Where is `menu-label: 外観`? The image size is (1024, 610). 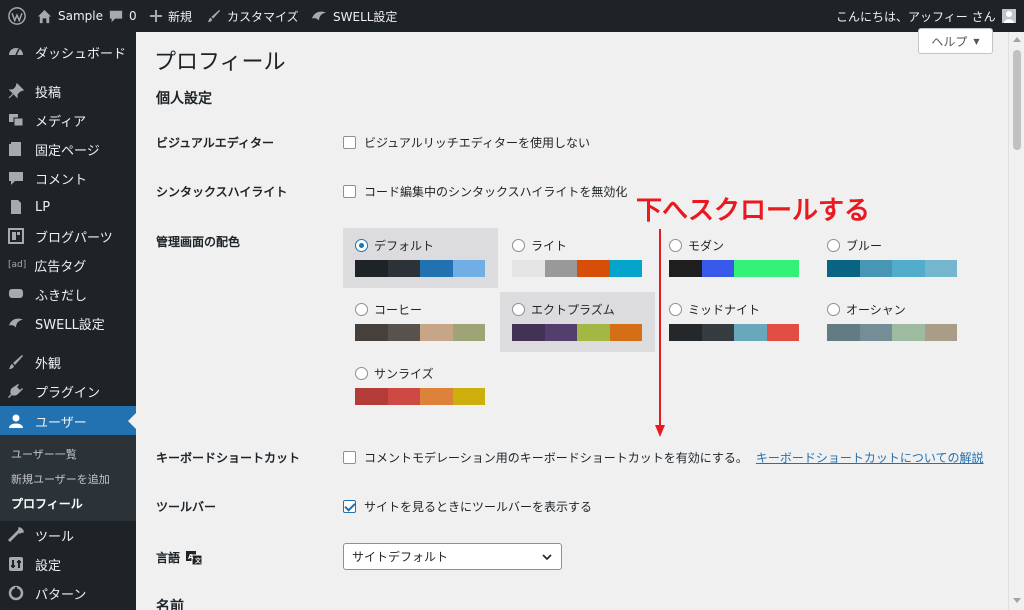
menu-label: 外観 is located at coordinates (48, 364).